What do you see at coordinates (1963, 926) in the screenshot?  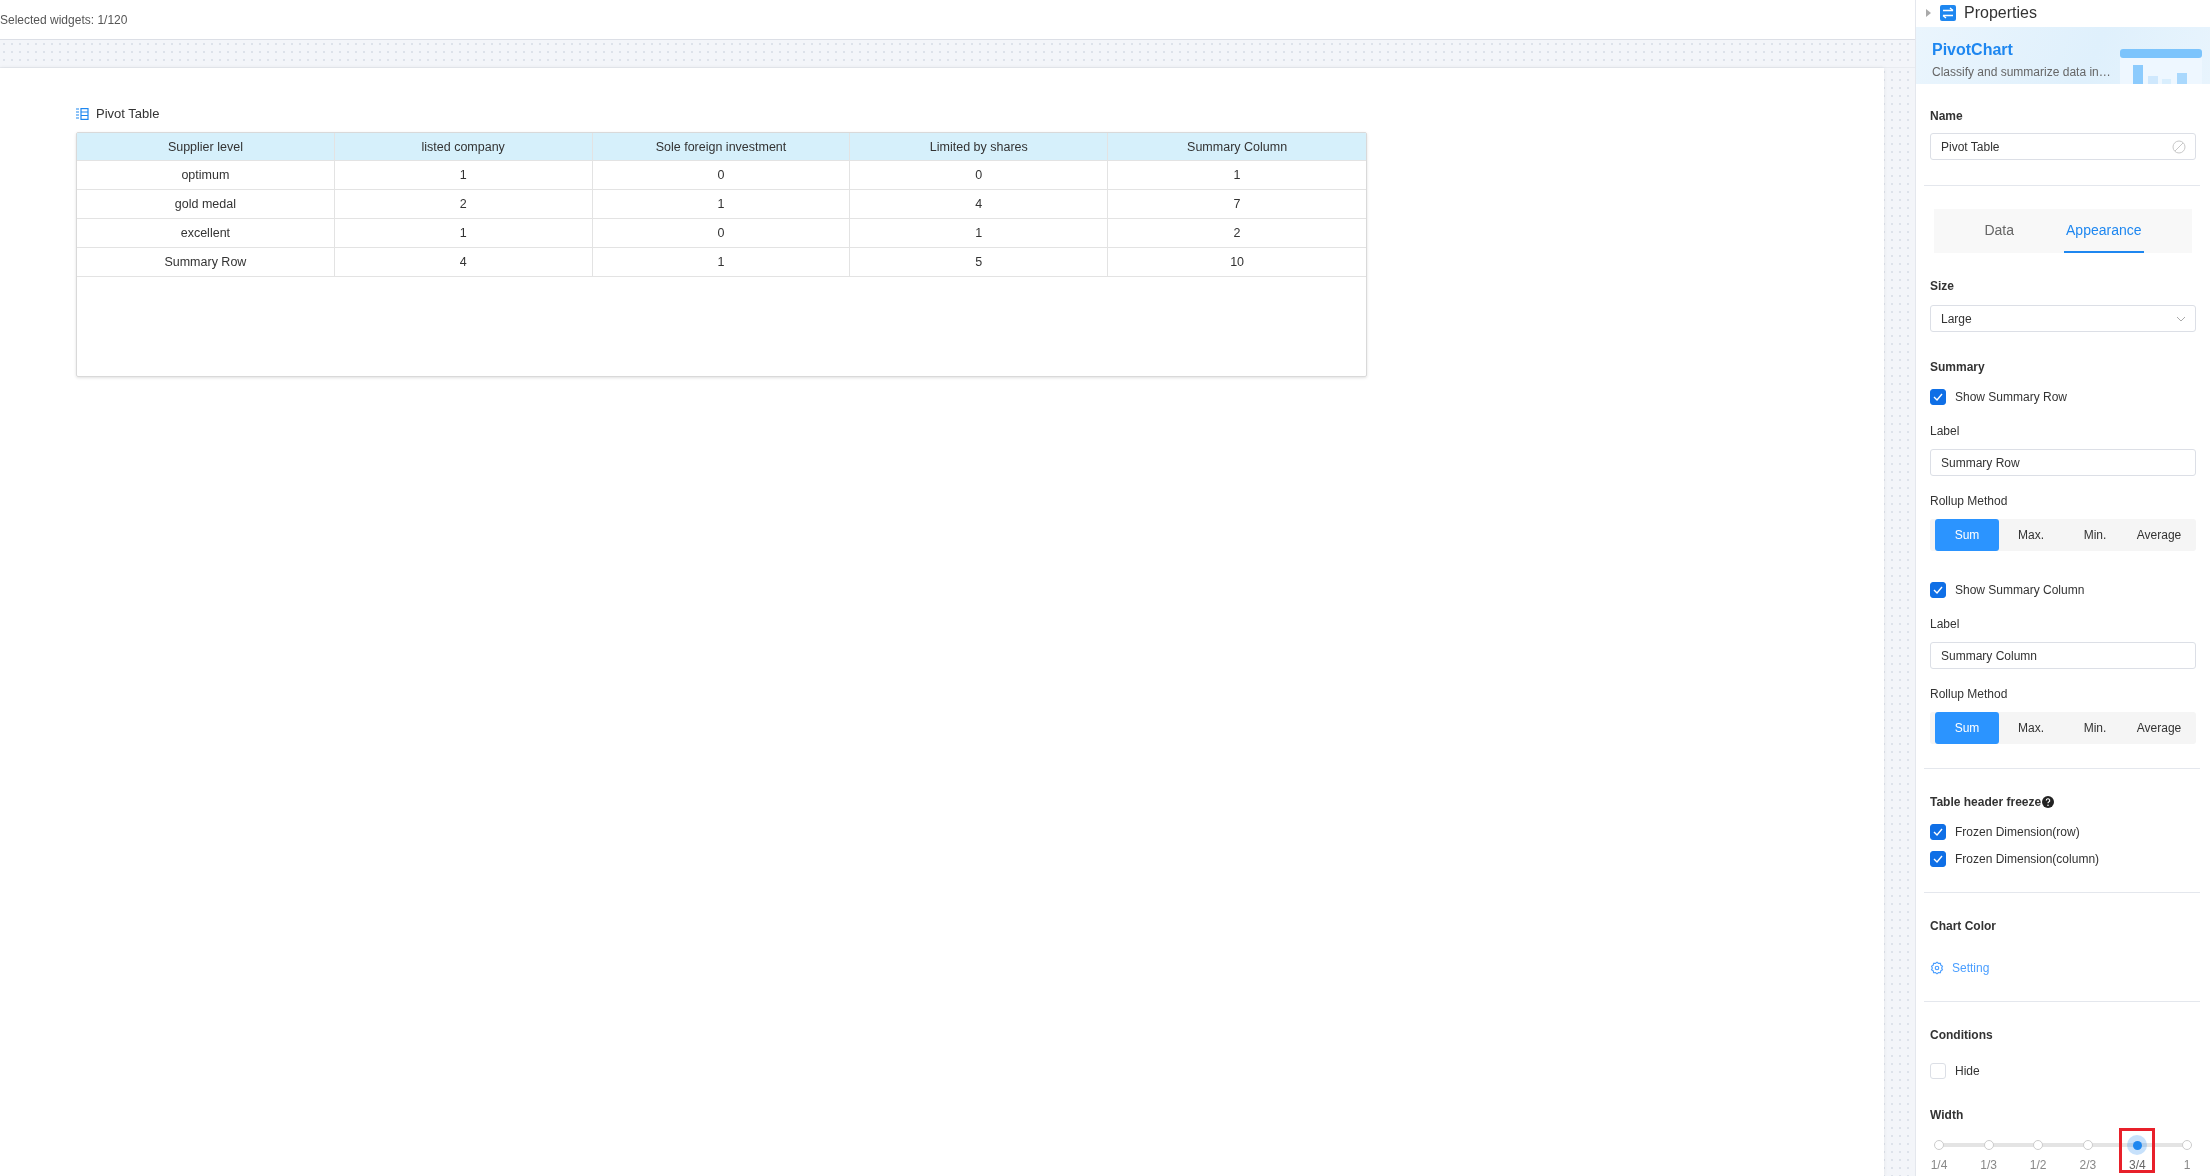 I see `section-title: Chart Color` at bounding box center [1963, 926].